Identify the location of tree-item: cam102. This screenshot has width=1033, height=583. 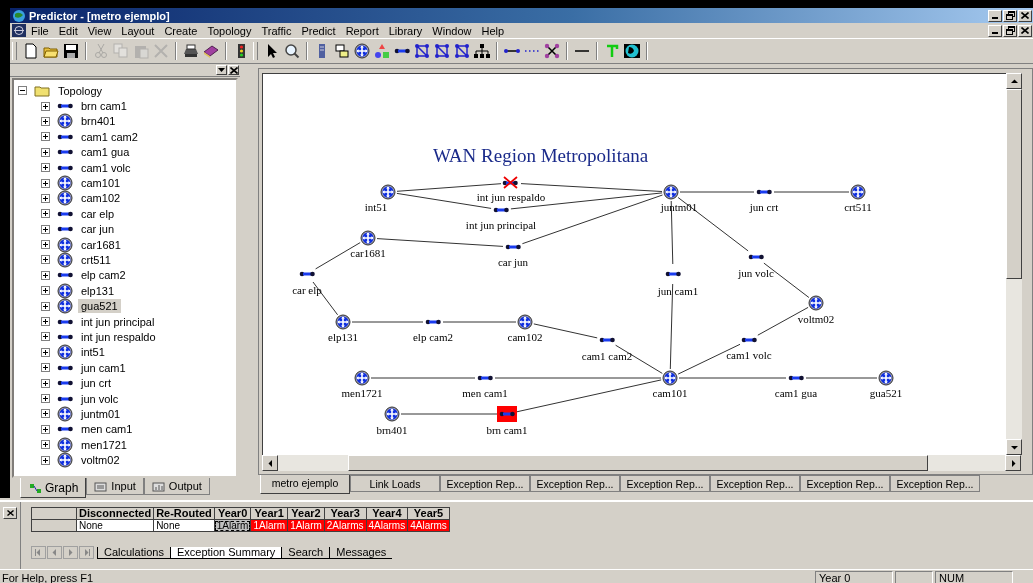
(101, 198).